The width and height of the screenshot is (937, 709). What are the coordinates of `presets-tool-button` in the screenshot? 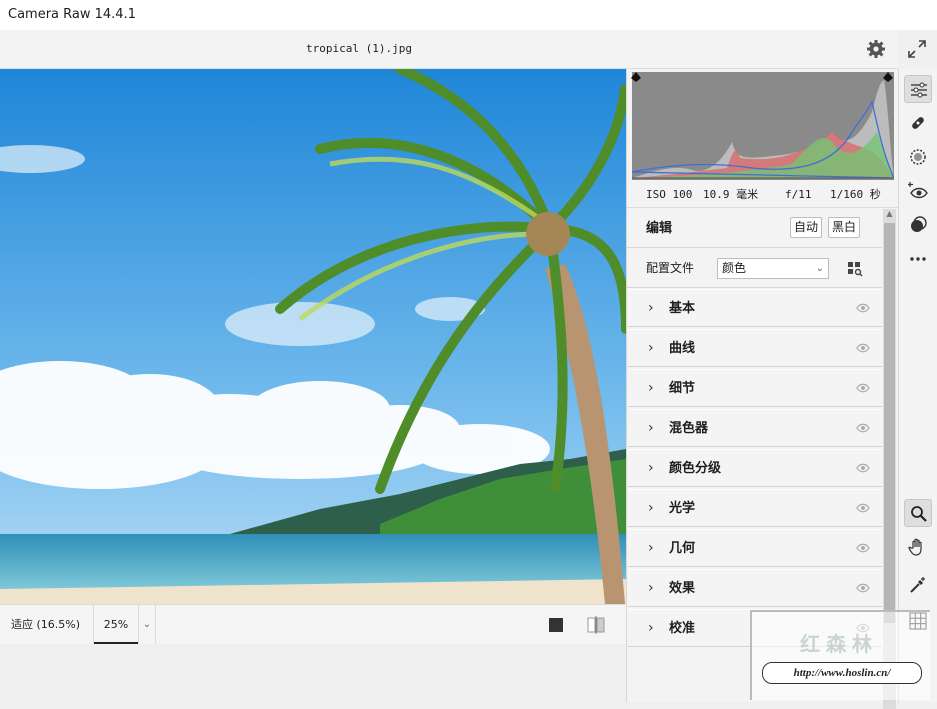 It's located at (918, 225).